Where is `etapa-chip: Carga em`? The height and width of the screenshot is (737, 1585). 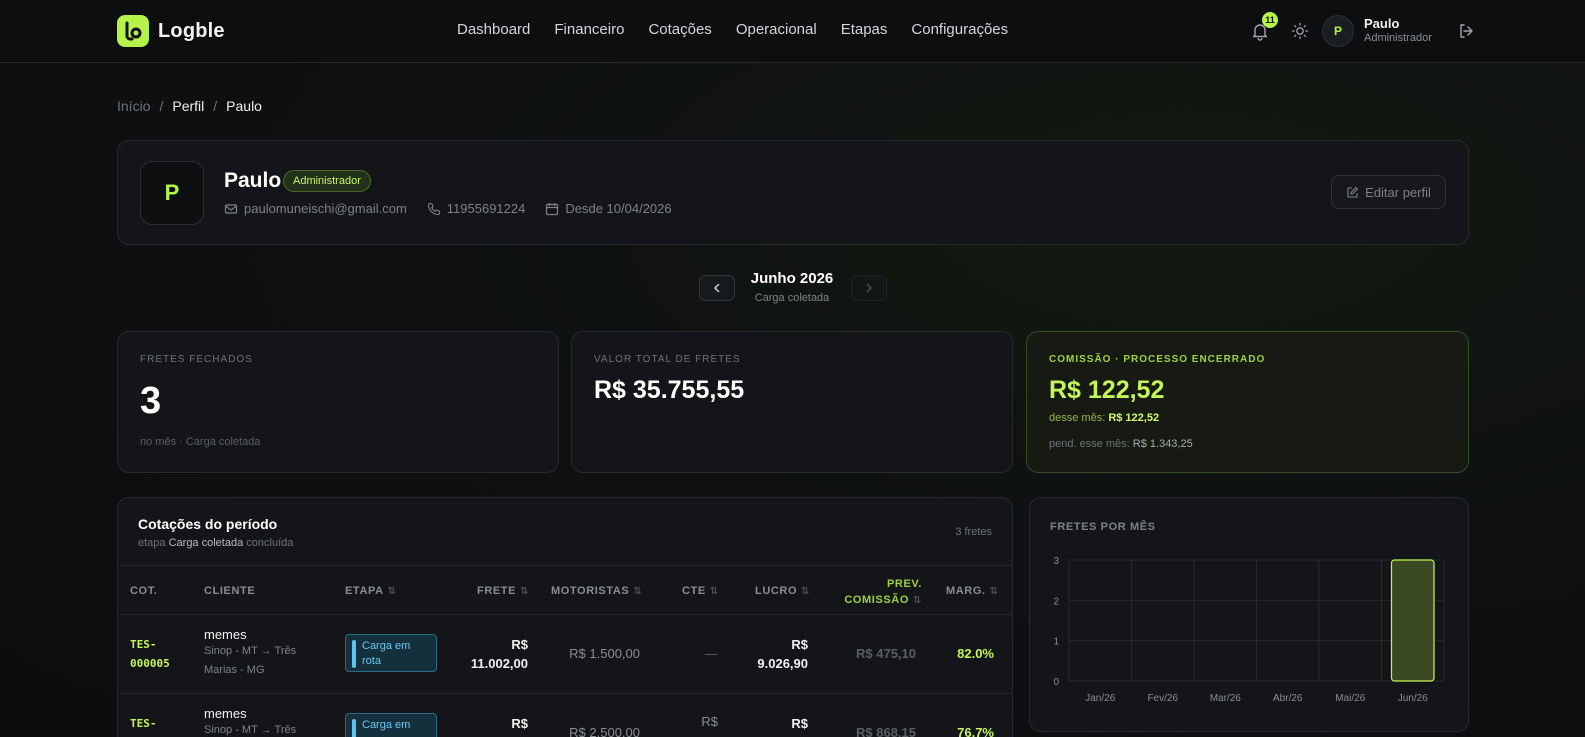
etapa-chip: Carga em is located at coordinates (391, 725).